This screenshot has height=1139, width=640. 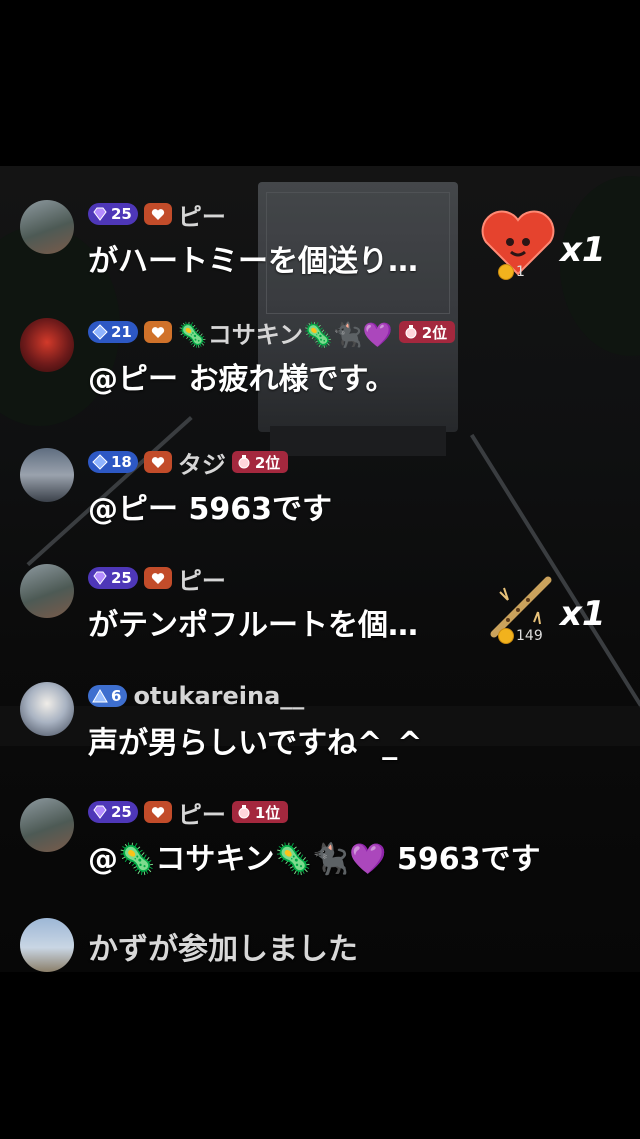 What do you see at coordinates (202, 462) in the screenshot?
I see `username: タジ` at bounding box center [202, 462].